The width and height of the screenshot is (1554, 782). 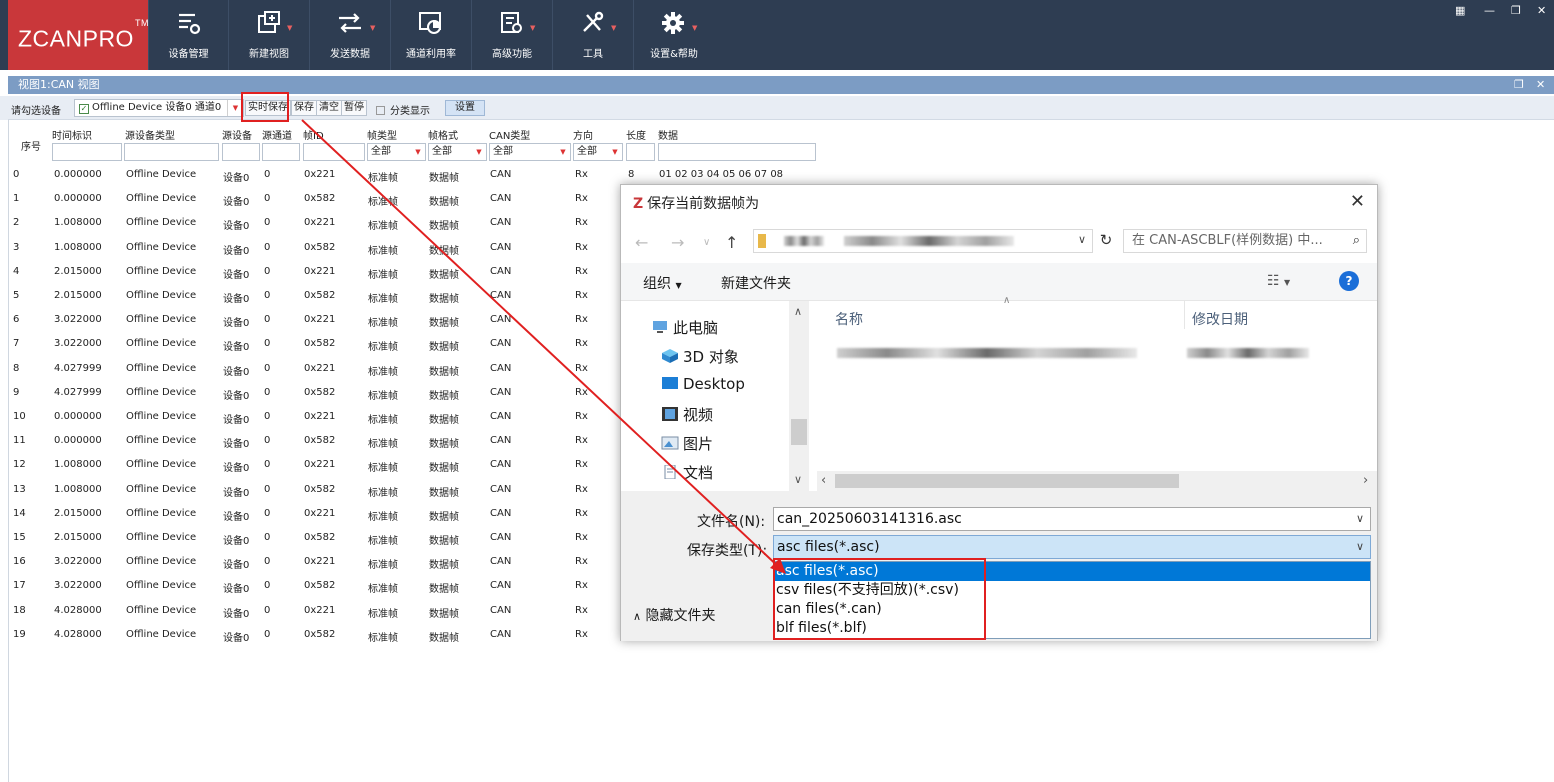 I want to click on up-arrow-icon: ↑, so click(x=731, y=242).